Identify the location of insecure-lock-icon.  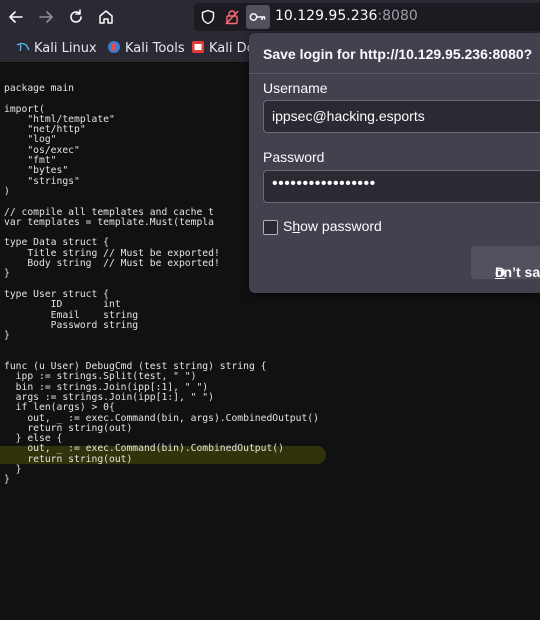
(232, 17).